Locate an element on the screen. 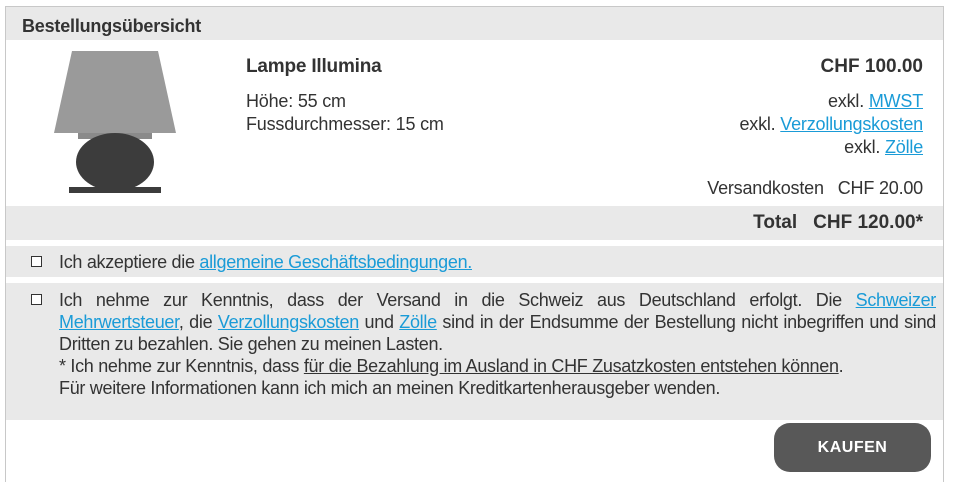  shipping-costs: Versandkosten CHF 20.00 is located at coordinates (815, 188).